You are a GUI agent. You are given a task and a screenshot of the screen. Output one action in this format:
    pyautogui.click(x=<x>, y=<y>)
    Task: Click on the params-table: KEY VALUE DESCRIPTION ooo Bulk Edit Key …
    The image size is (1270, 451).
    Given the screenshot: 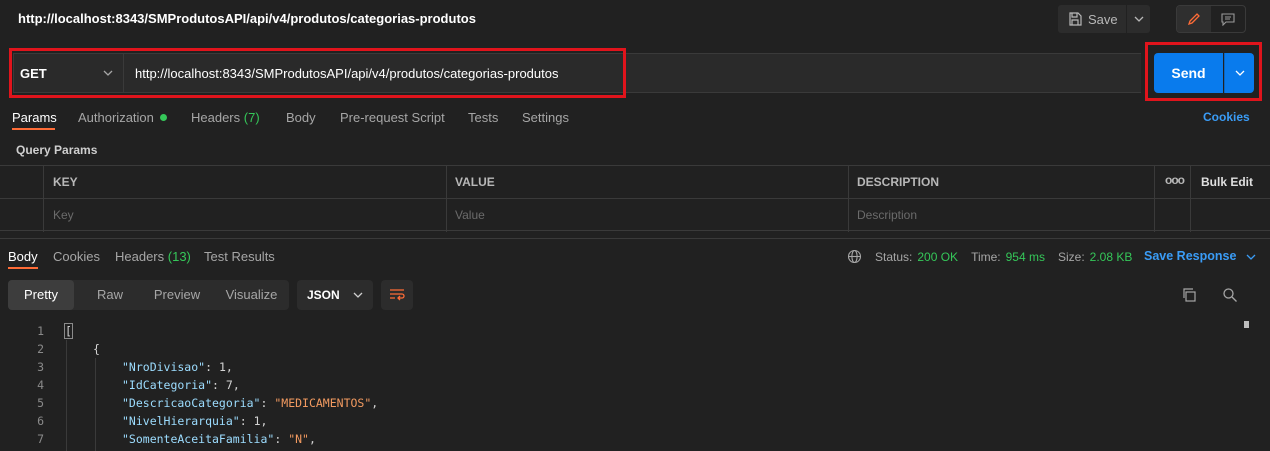 What is the action you would take?
    pyautogui.click(x=635, y=198)
    